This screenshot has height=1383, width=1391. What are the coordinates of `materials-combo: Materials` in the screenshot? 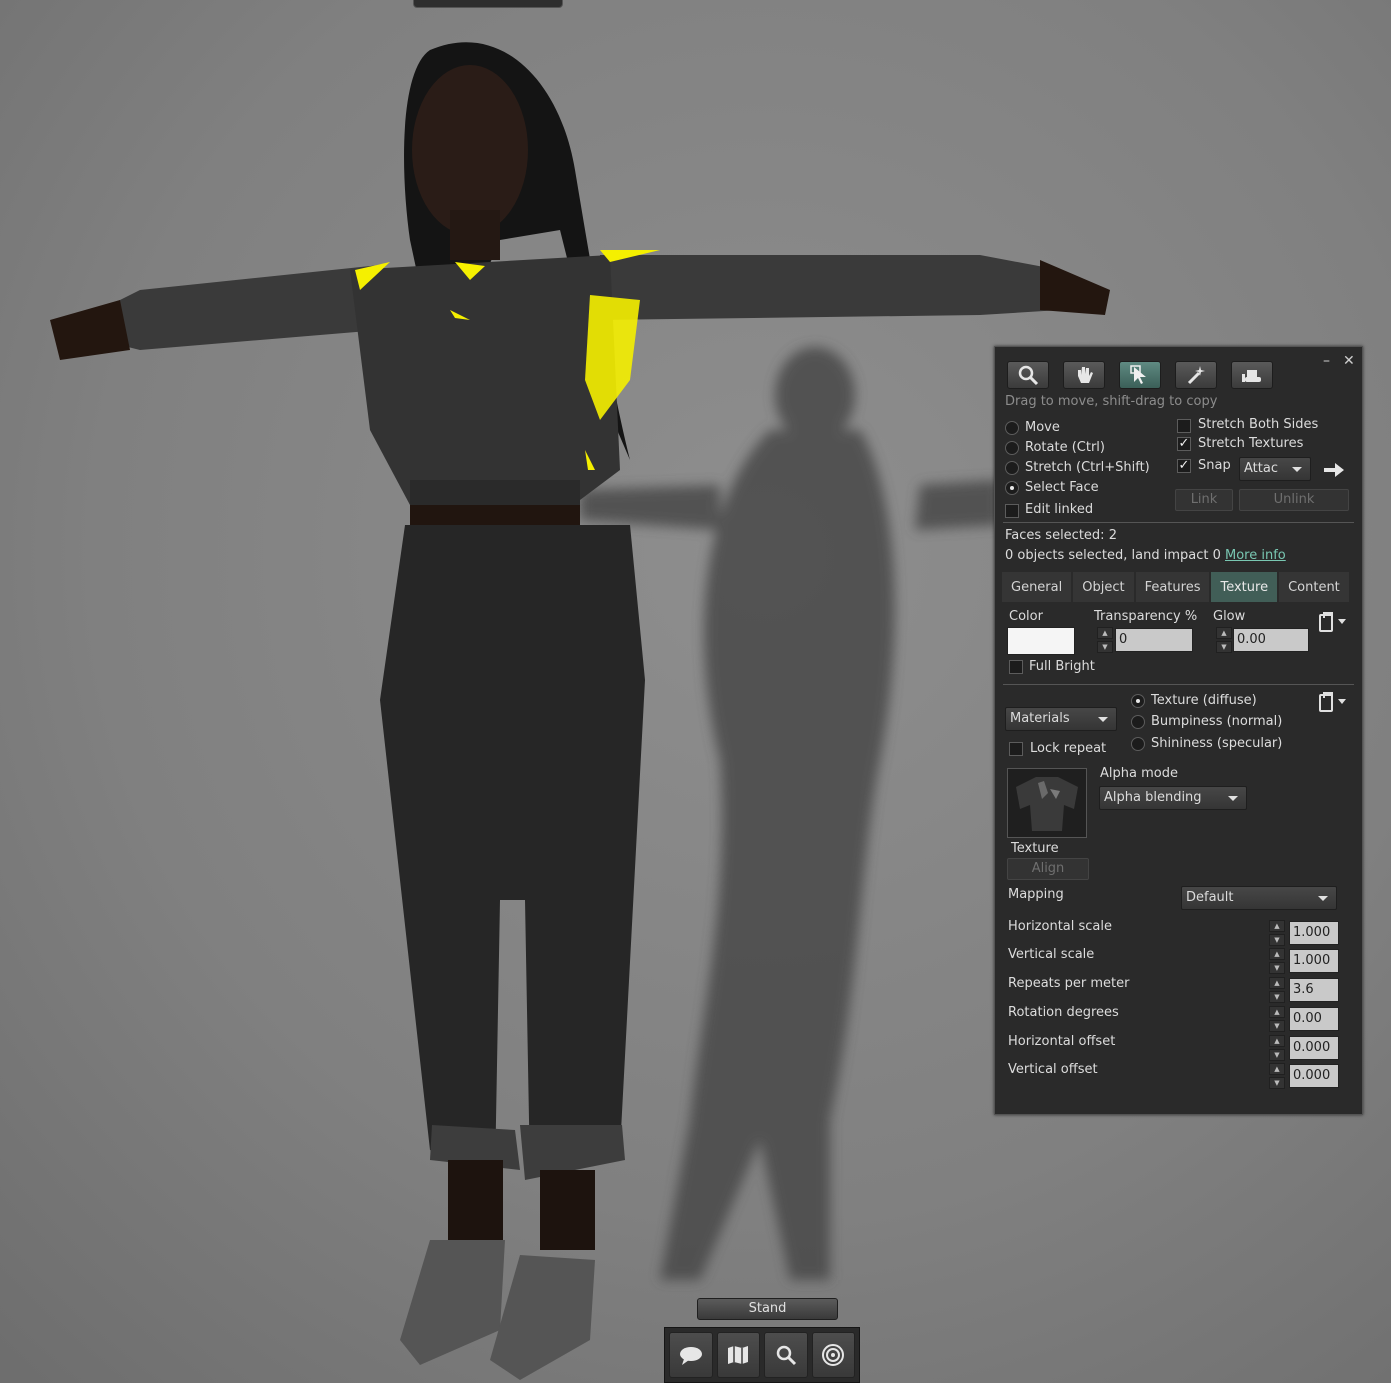 It's located at (1061, 719).